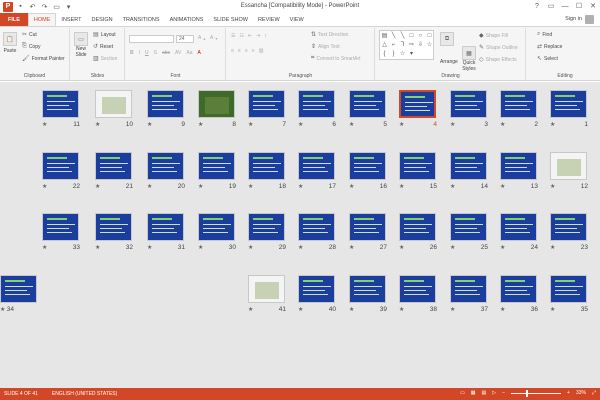 The width and height of the screenshot is (600, 400). What do you see at coordinates (246, 51) in the screenshot?
I see `align-right-icon: ≡` at bounding box center [246, 51].